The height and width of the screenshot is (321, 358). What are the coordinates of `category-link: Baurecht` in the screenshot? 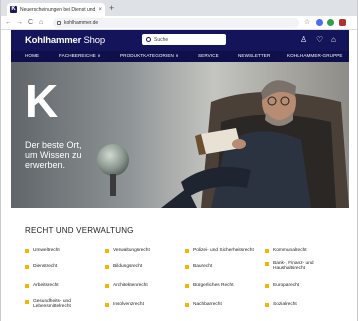 It's located at (223, 266).